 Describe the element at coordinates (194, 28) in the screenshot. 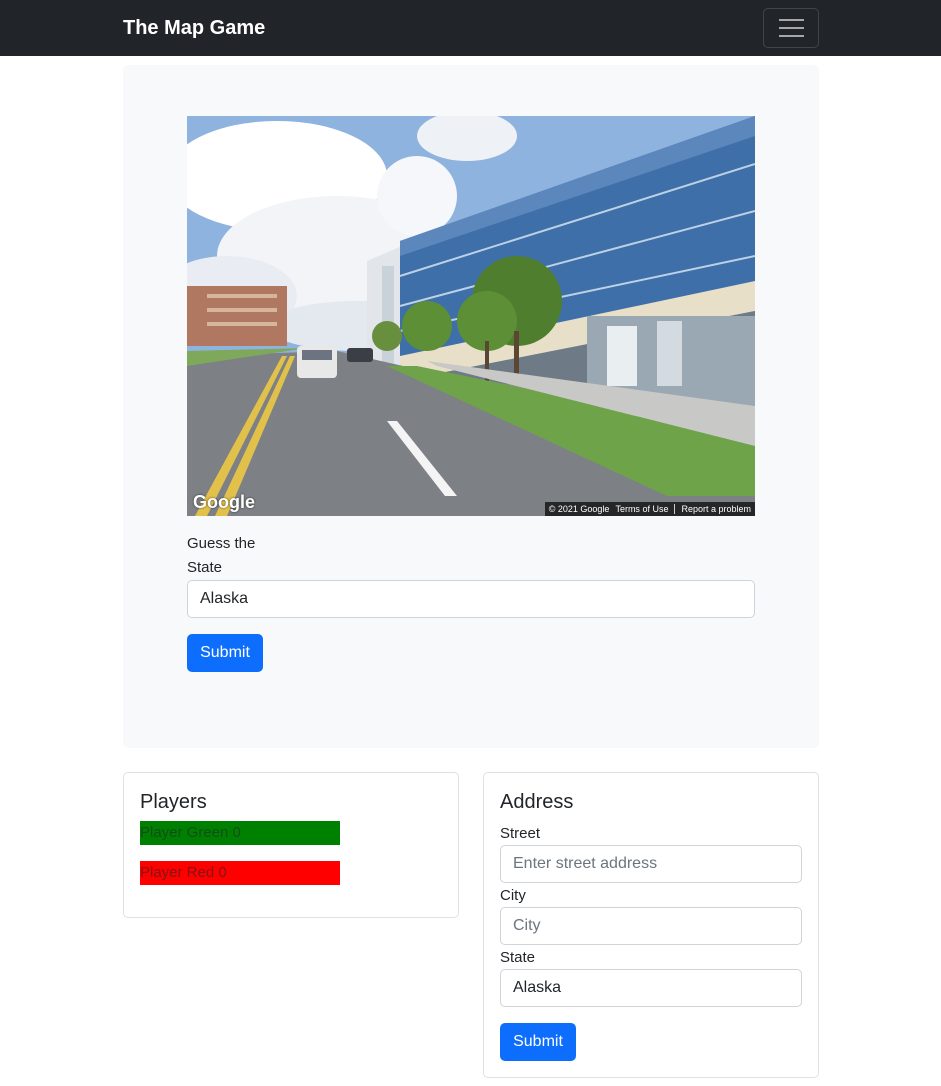

I see `brand-title: The Map Game` at that location.